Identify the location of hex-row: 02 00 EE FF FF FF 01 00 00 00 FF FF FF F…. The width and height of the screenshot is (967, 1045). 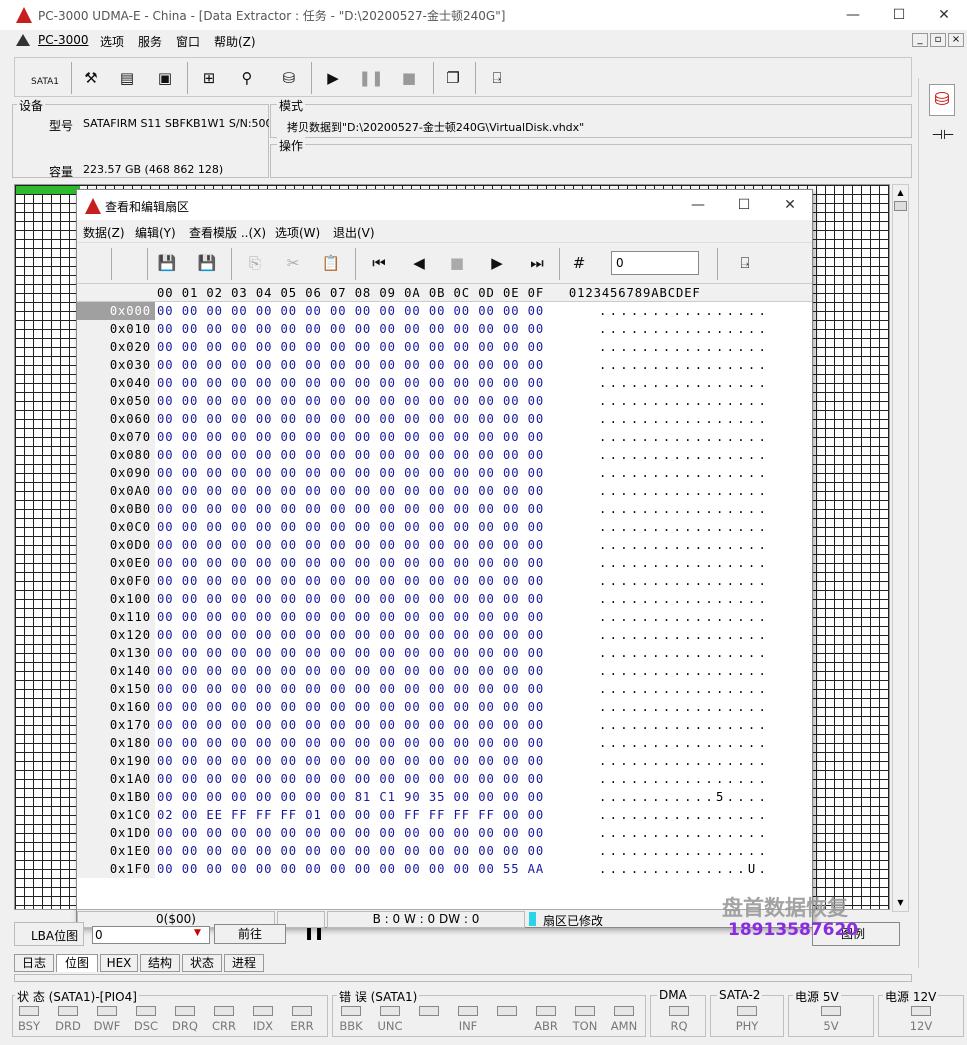
(350, 815).